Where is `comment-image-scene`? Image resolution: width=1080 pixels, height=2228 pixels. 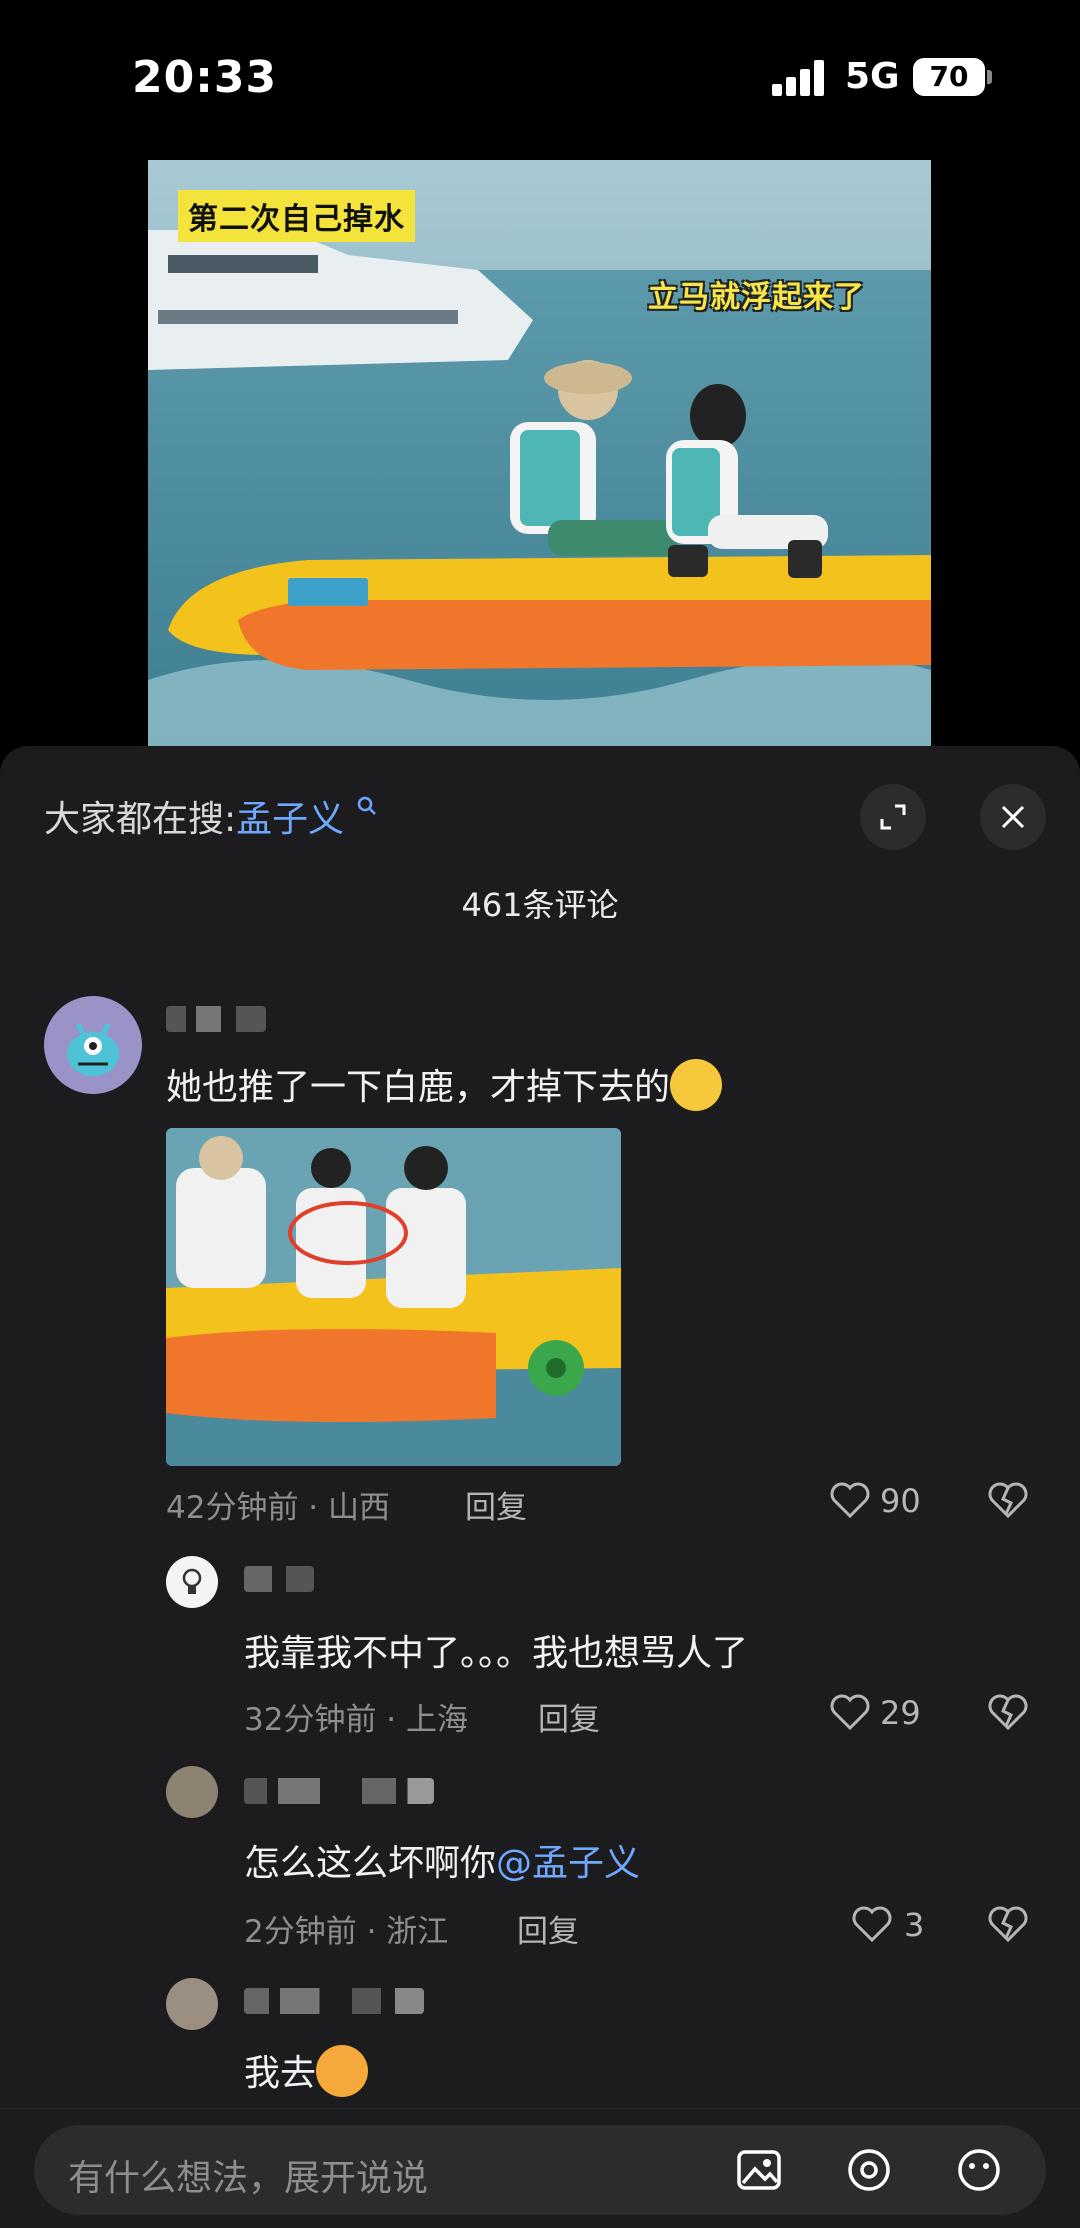
comment-image-scene is located at coordinates (393, 1297).